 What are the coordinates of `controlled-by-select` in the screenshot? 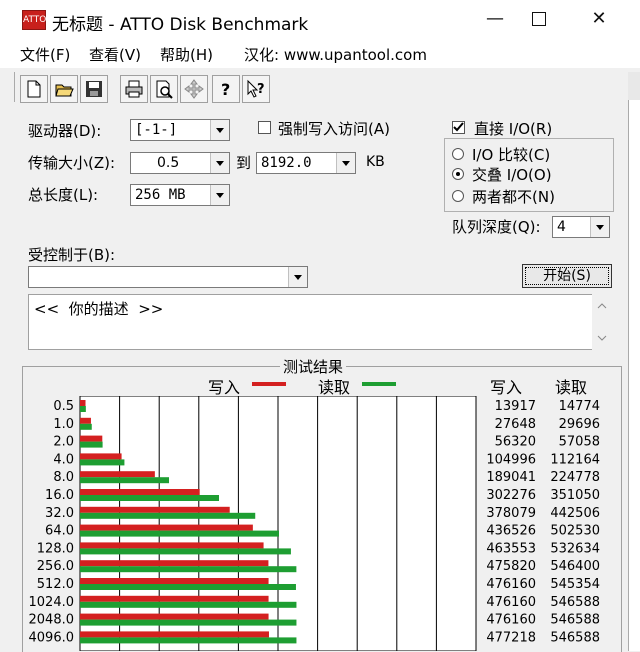 It's located at (168, 277).